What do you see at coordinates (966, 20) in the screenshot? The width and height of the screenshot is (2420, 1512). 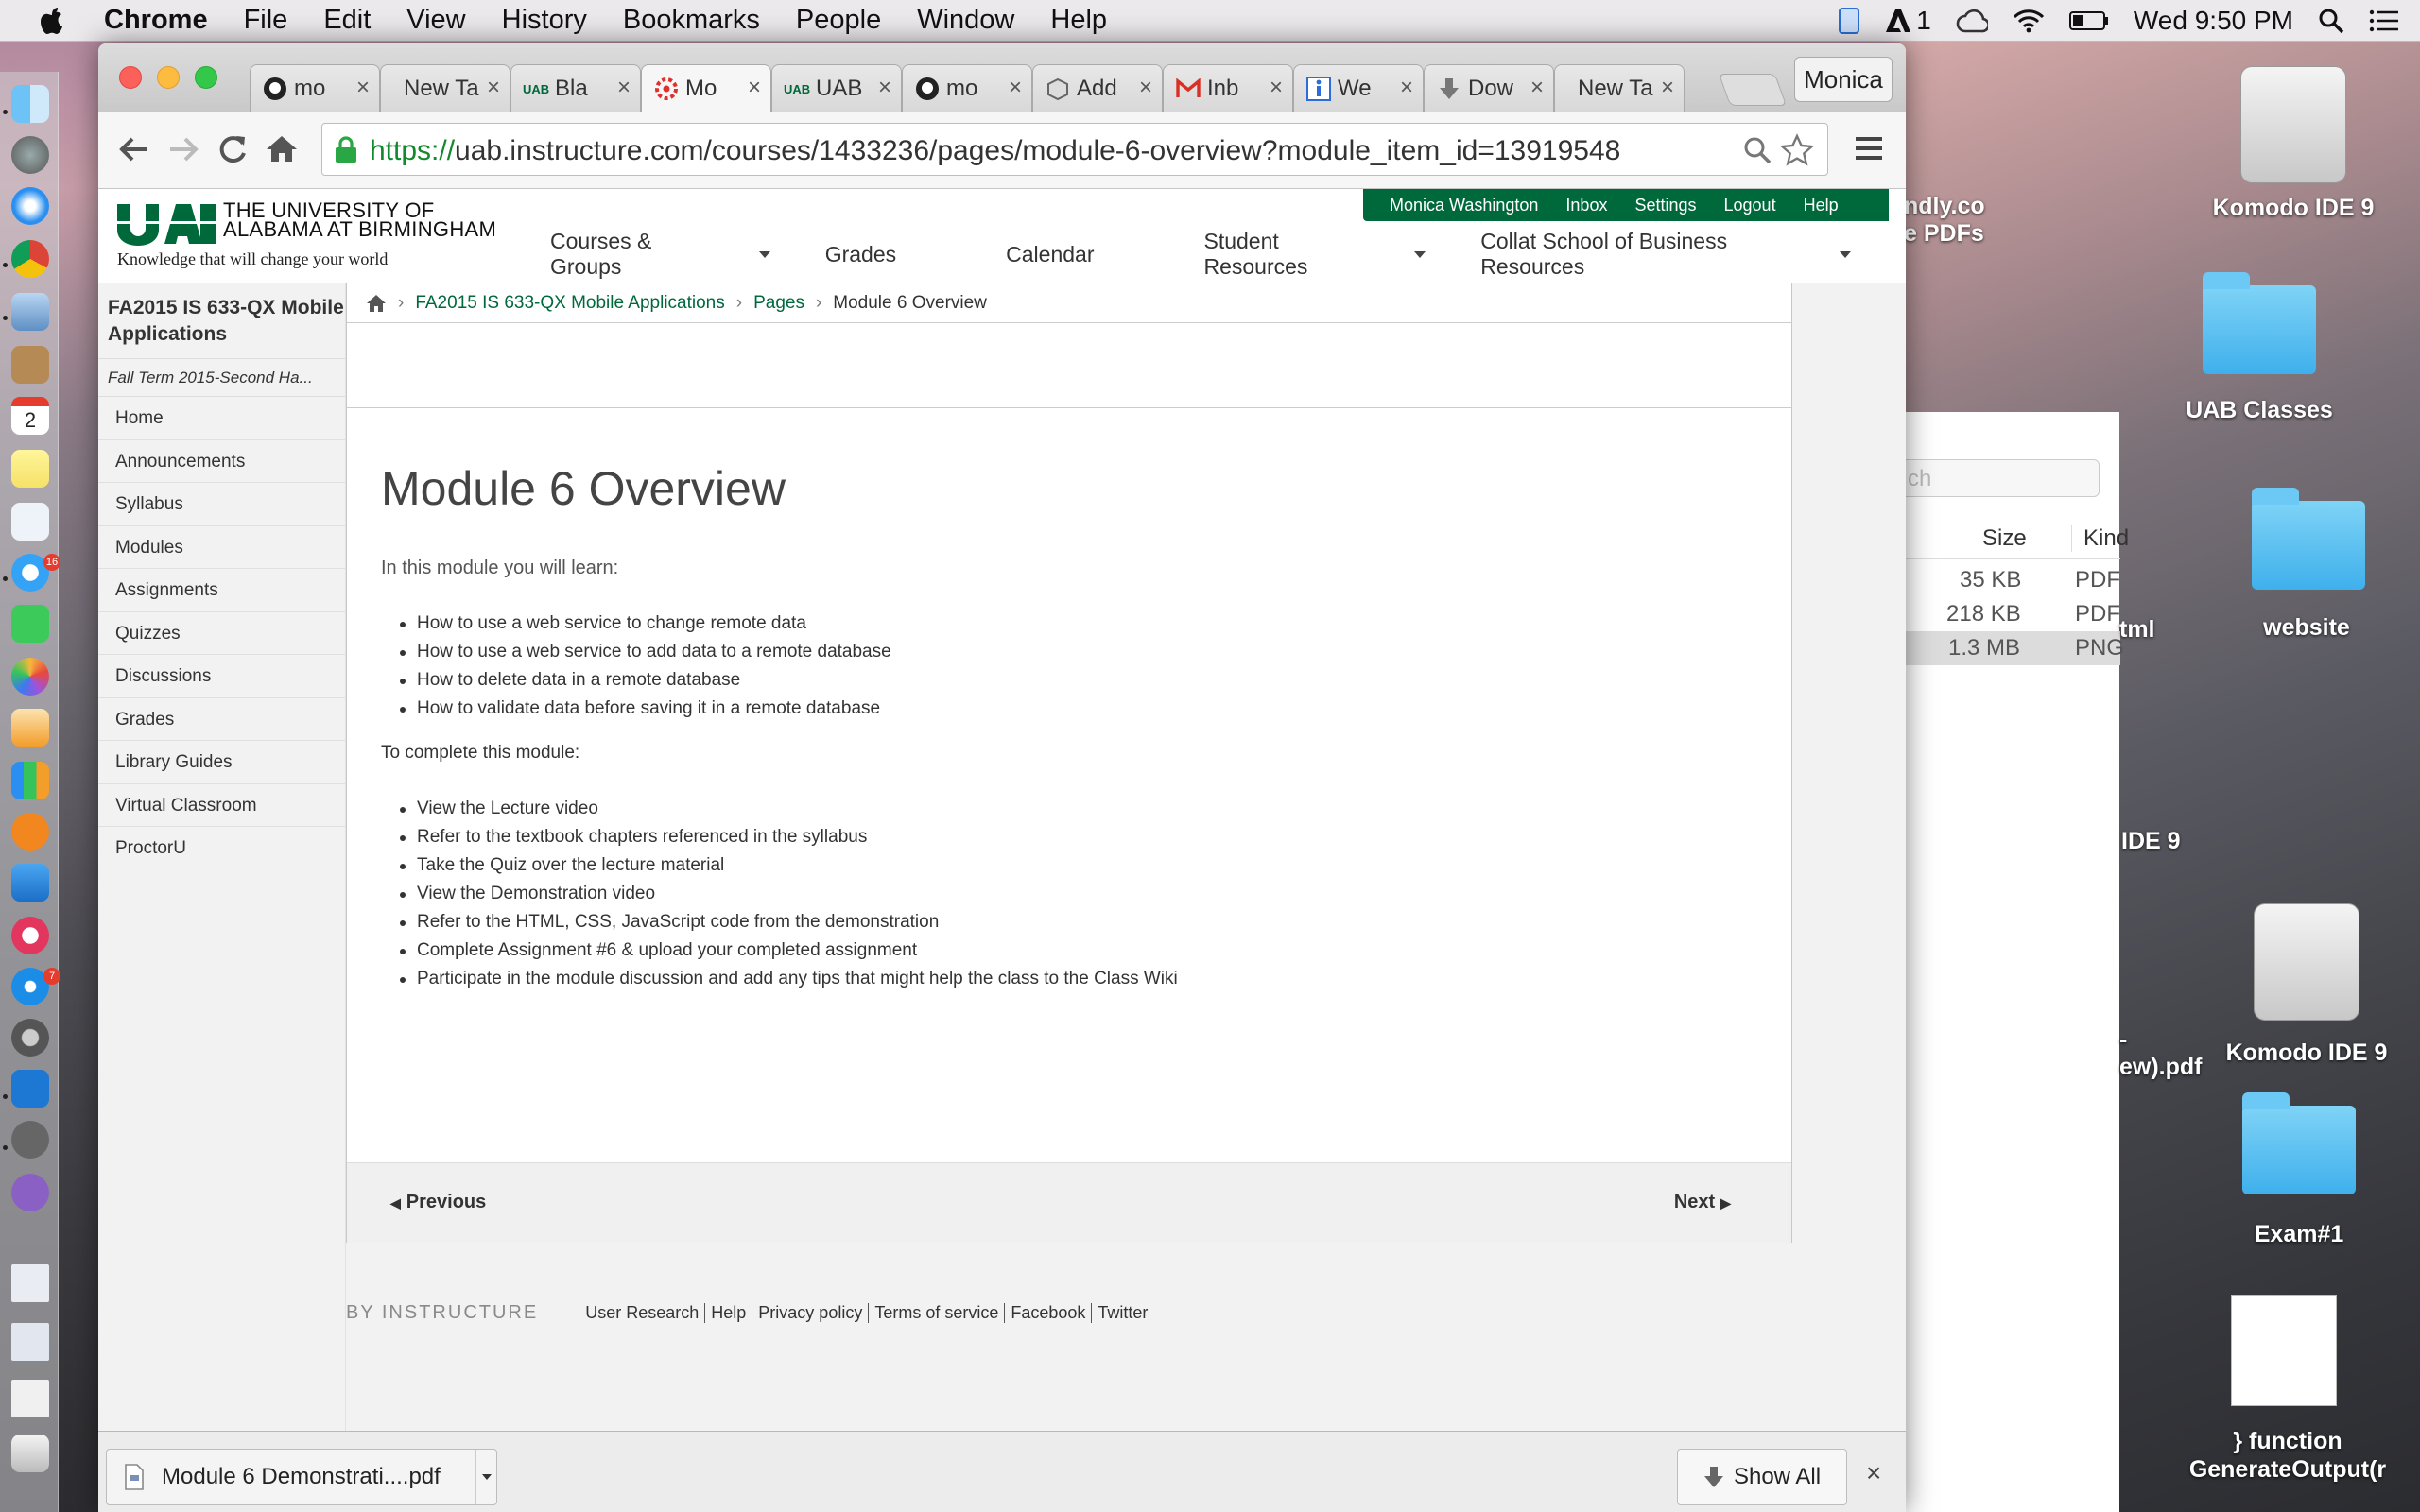 I see `menu-window: Window` at bounding box center [966, 20].